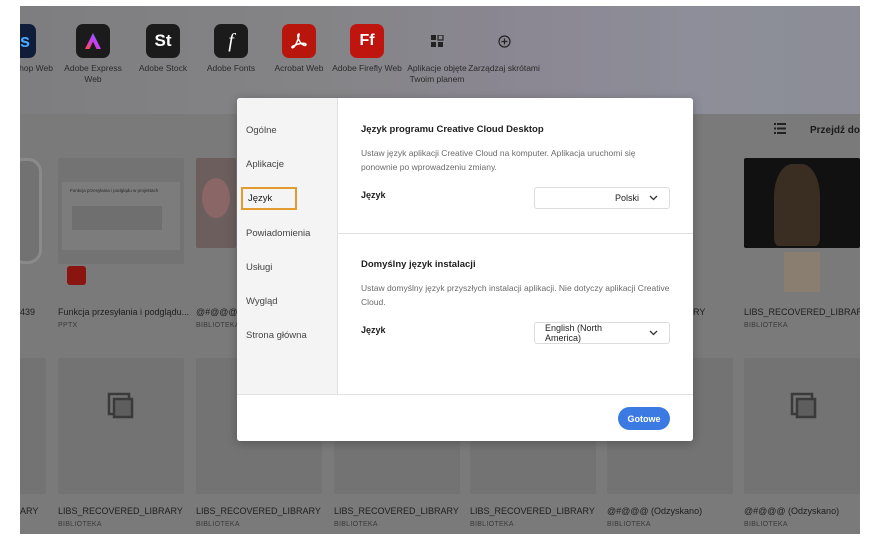 Image resolution: width=880 pixels, height=540 pixels. Describe the element at coordinates (797, 205) in the screenshot. I see `lion-image` at that location.